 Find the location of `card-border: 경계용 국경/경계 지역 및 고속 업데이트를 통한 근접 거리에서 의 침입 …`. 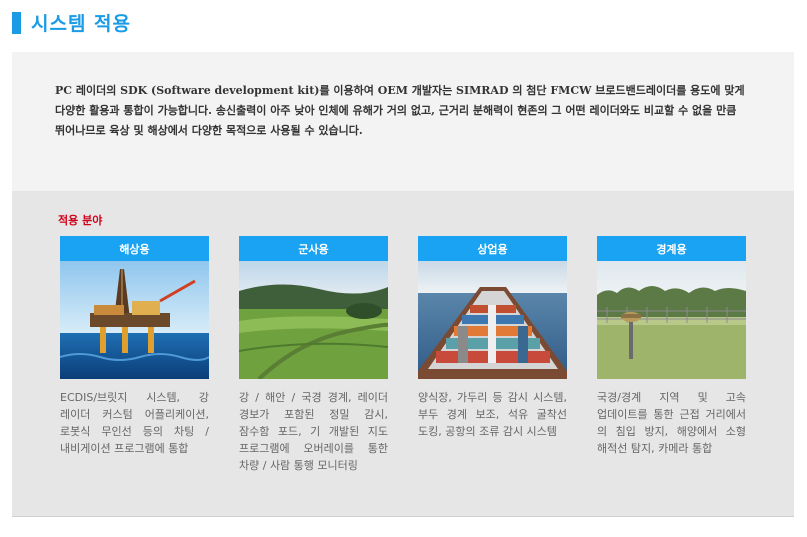

card-border: 경계용 국경/경계 지역 및 고속 업데이트를 통한 근접 거리에서 의 침입 … is located at coordinates (671, 346).